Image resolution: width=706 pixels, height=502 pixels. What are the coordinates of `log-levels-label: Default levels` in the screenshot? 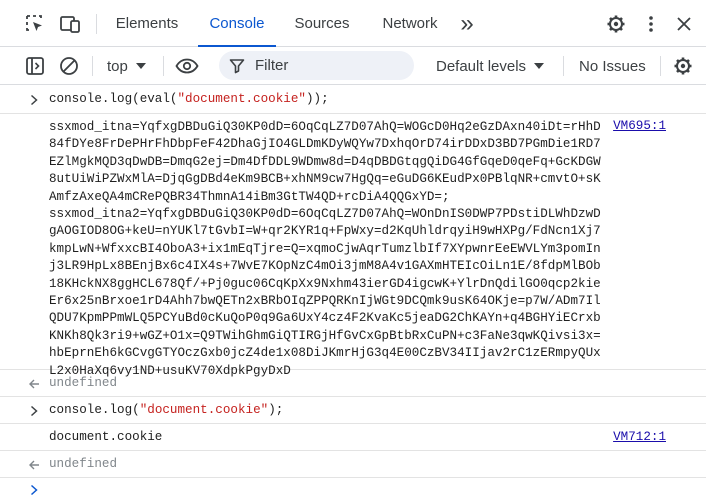 It's located at (481, 66).